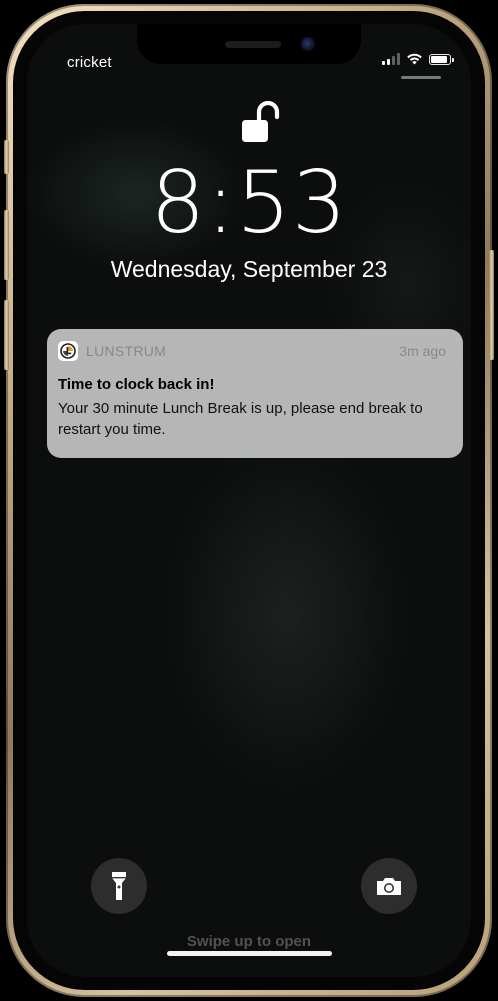  Describe the element at coordinates (6, 335) in the screenshot. I see `volume-down-button` at that location.